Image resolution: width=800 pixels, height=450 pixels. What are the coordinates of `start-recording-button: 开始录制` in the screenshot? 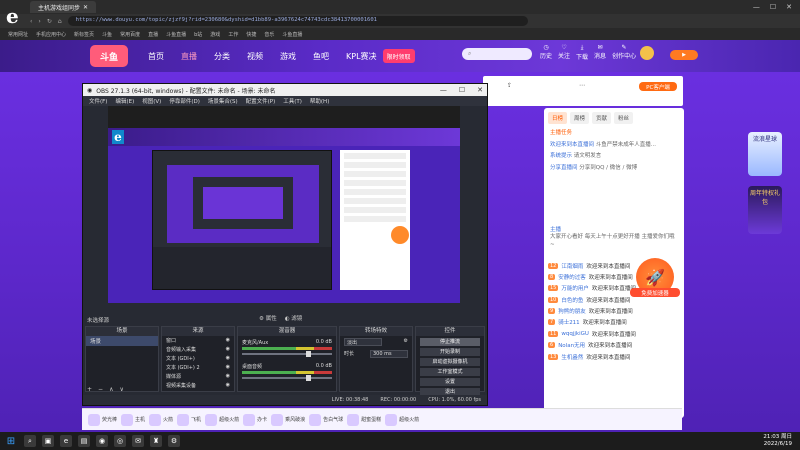 It's located at (450, 352).